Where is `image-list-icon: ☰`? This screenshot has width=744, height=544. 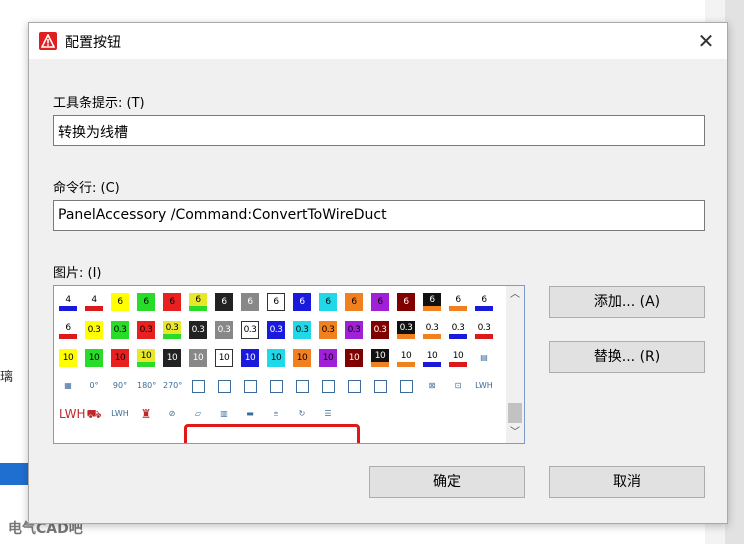 image-list-icon: ☰ is located at coordinates (328, 414).